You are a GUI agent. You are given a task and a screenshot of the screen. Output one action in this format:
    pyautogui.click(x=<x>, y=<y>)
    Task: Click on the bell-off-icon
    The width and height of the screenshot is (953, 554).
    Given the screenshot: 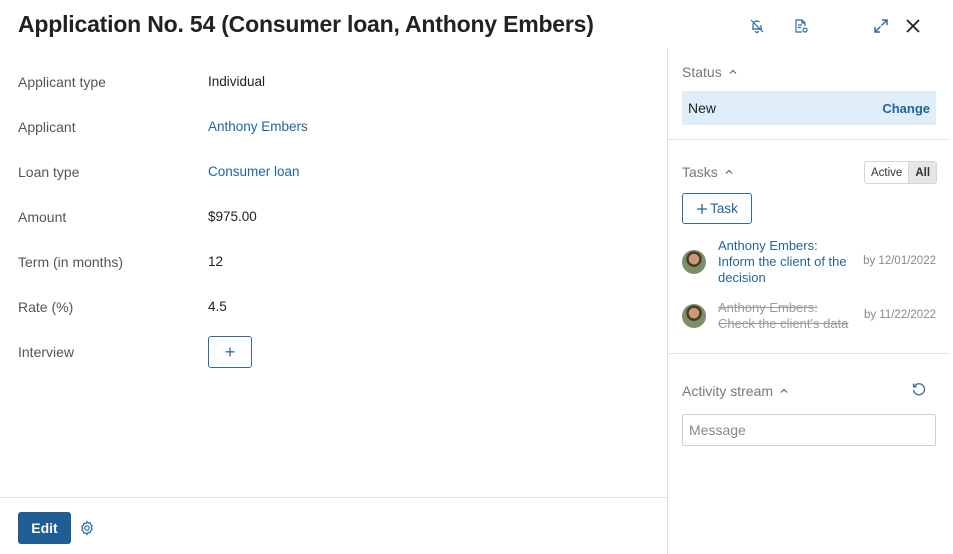 What is the action you would take?
    pyautogui.click(x=757, y=26)
    